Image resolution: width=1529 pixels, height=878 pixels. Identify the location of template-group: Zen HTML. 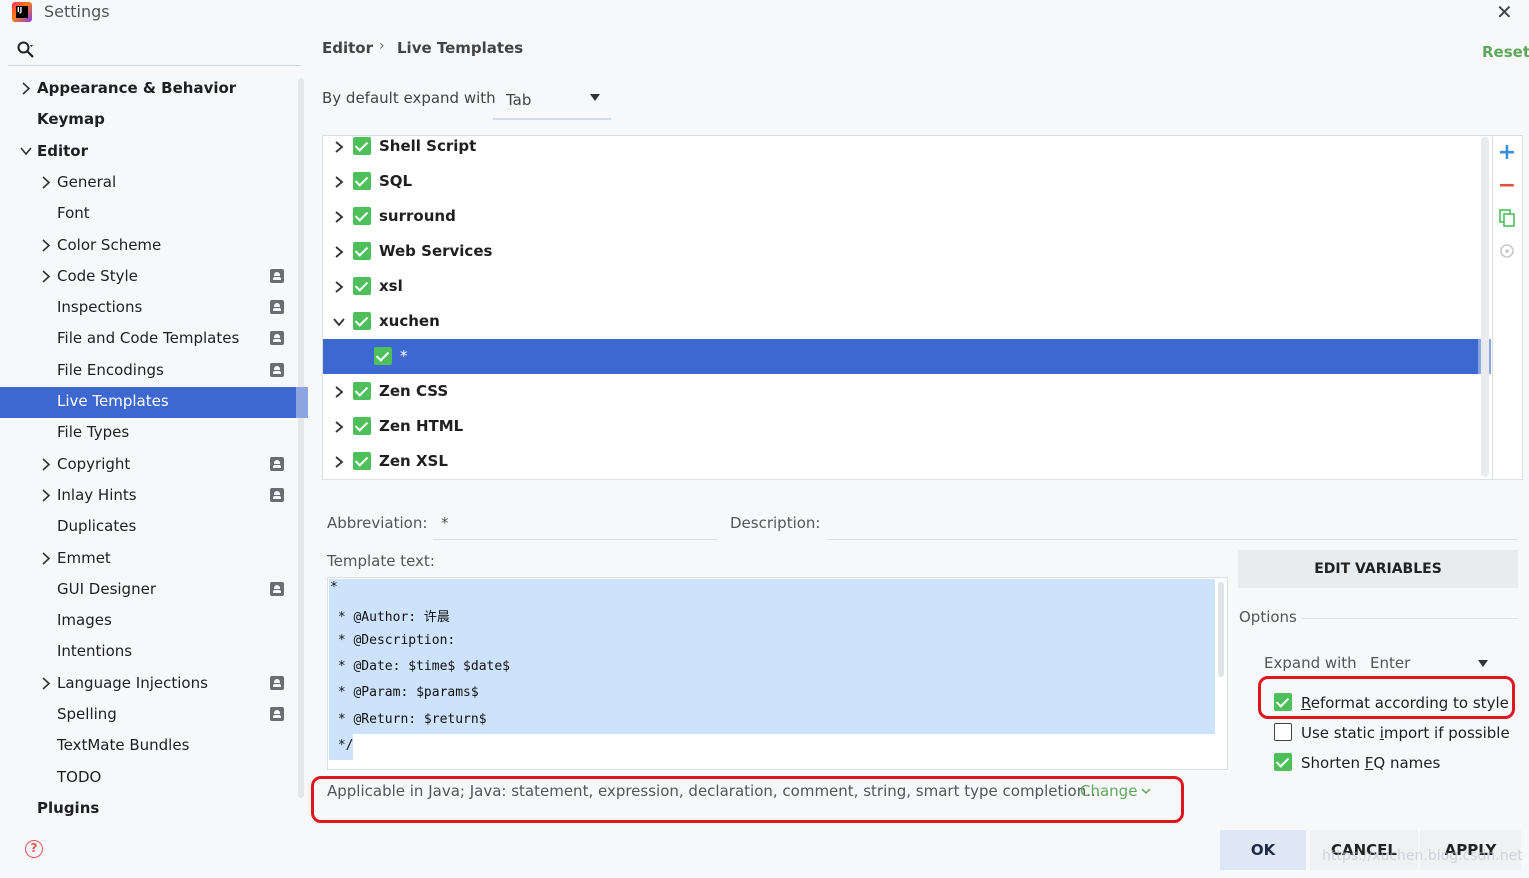
(902, 426).